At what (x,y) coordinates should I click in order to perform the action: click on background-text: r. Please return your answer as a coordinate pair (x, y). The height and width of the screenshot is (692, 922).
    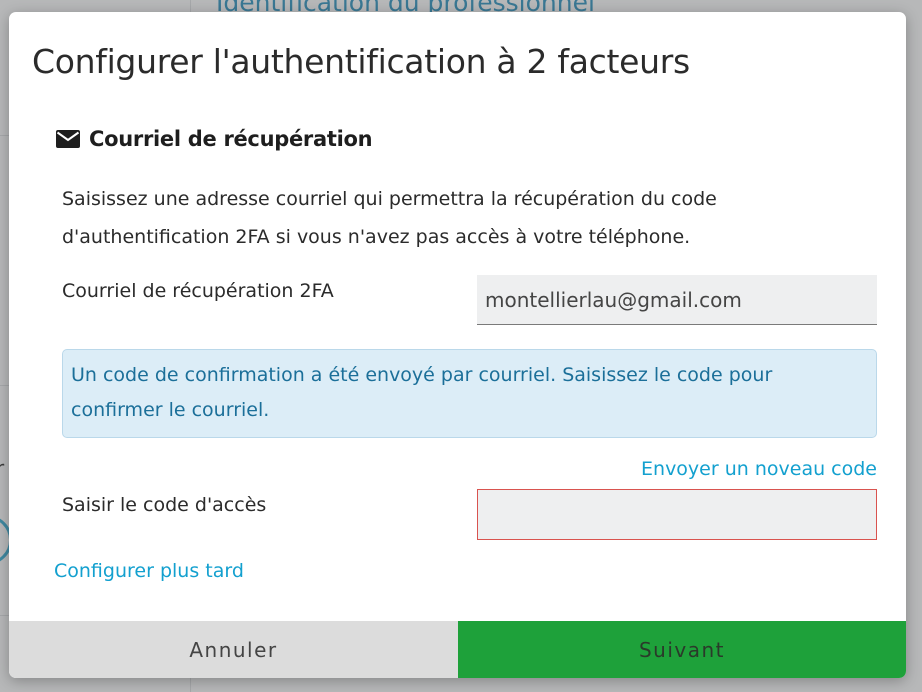
    Looking at the image, I should click on (2, 468).